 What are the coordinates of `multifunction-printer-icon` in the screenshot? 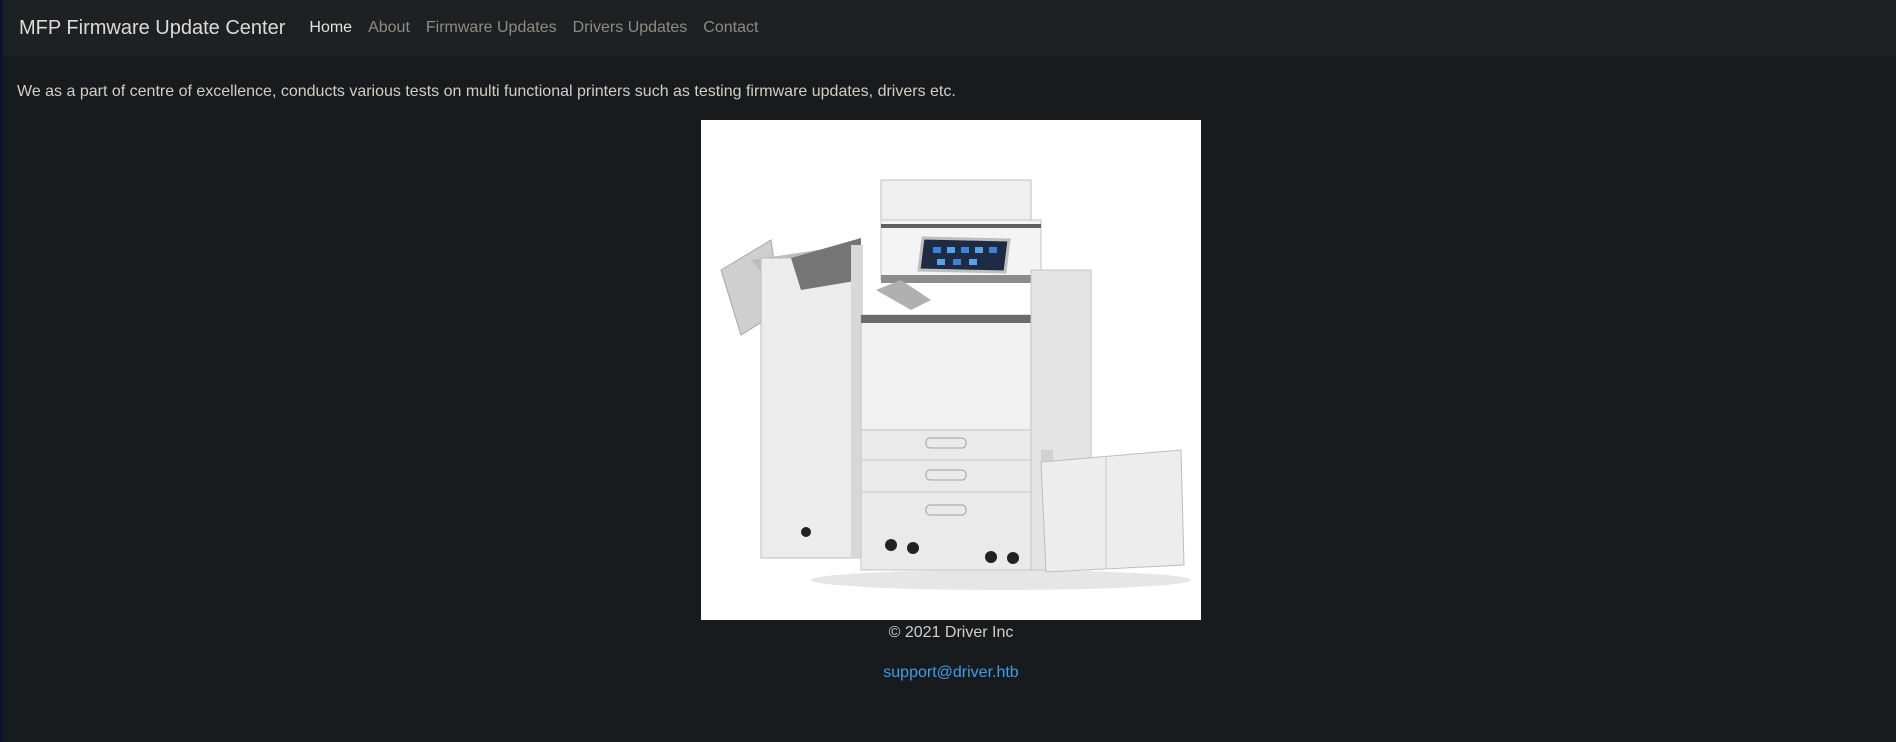 It's located at (955, 384).